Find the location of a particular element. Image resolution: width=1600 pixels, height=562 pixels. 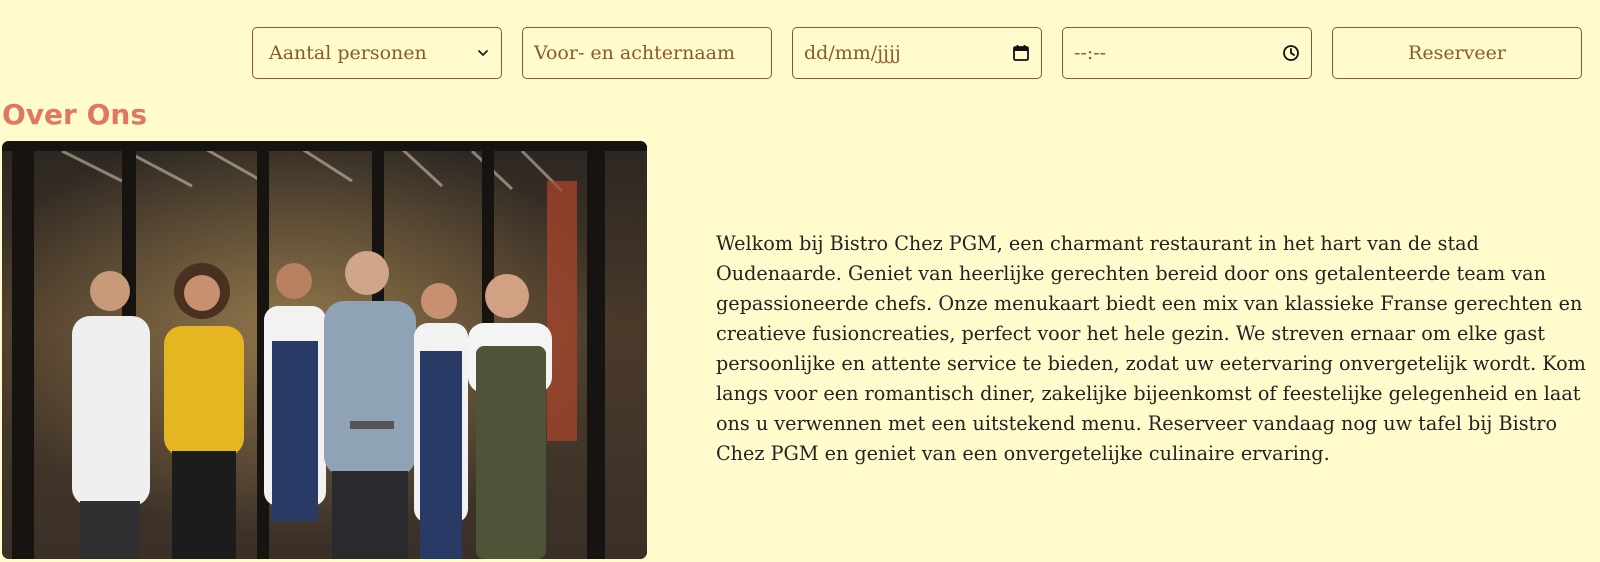

name-input-placeholder: Voor- en achternaam is located at coordinates (634, 53).